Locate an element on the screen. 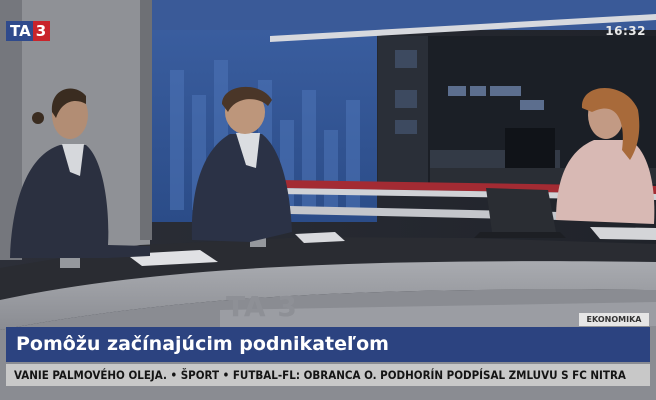 The width and height of the screenshot is (656, 400). clock: 16:32 is located at coordinates (625, 31).